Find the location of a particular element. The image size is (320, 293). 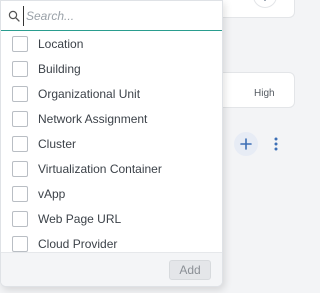

list-item: Cluster is located at coordinates (111, 143).